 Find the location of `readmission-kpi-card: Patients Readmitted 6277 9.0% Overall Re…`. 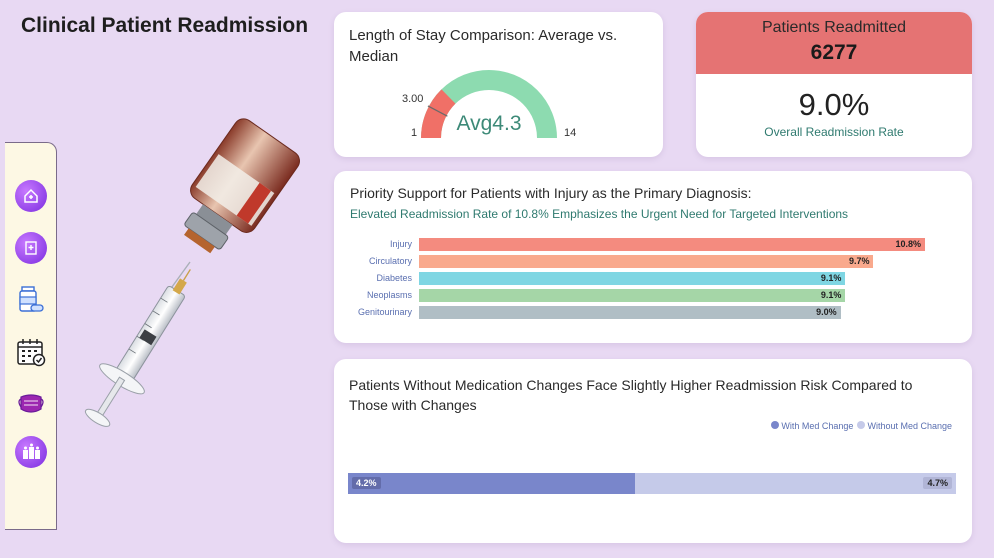

readmission-kpi-card: Patients Readmitted 6277 9.0% Overall Re… is located at coordinates (834, 84).